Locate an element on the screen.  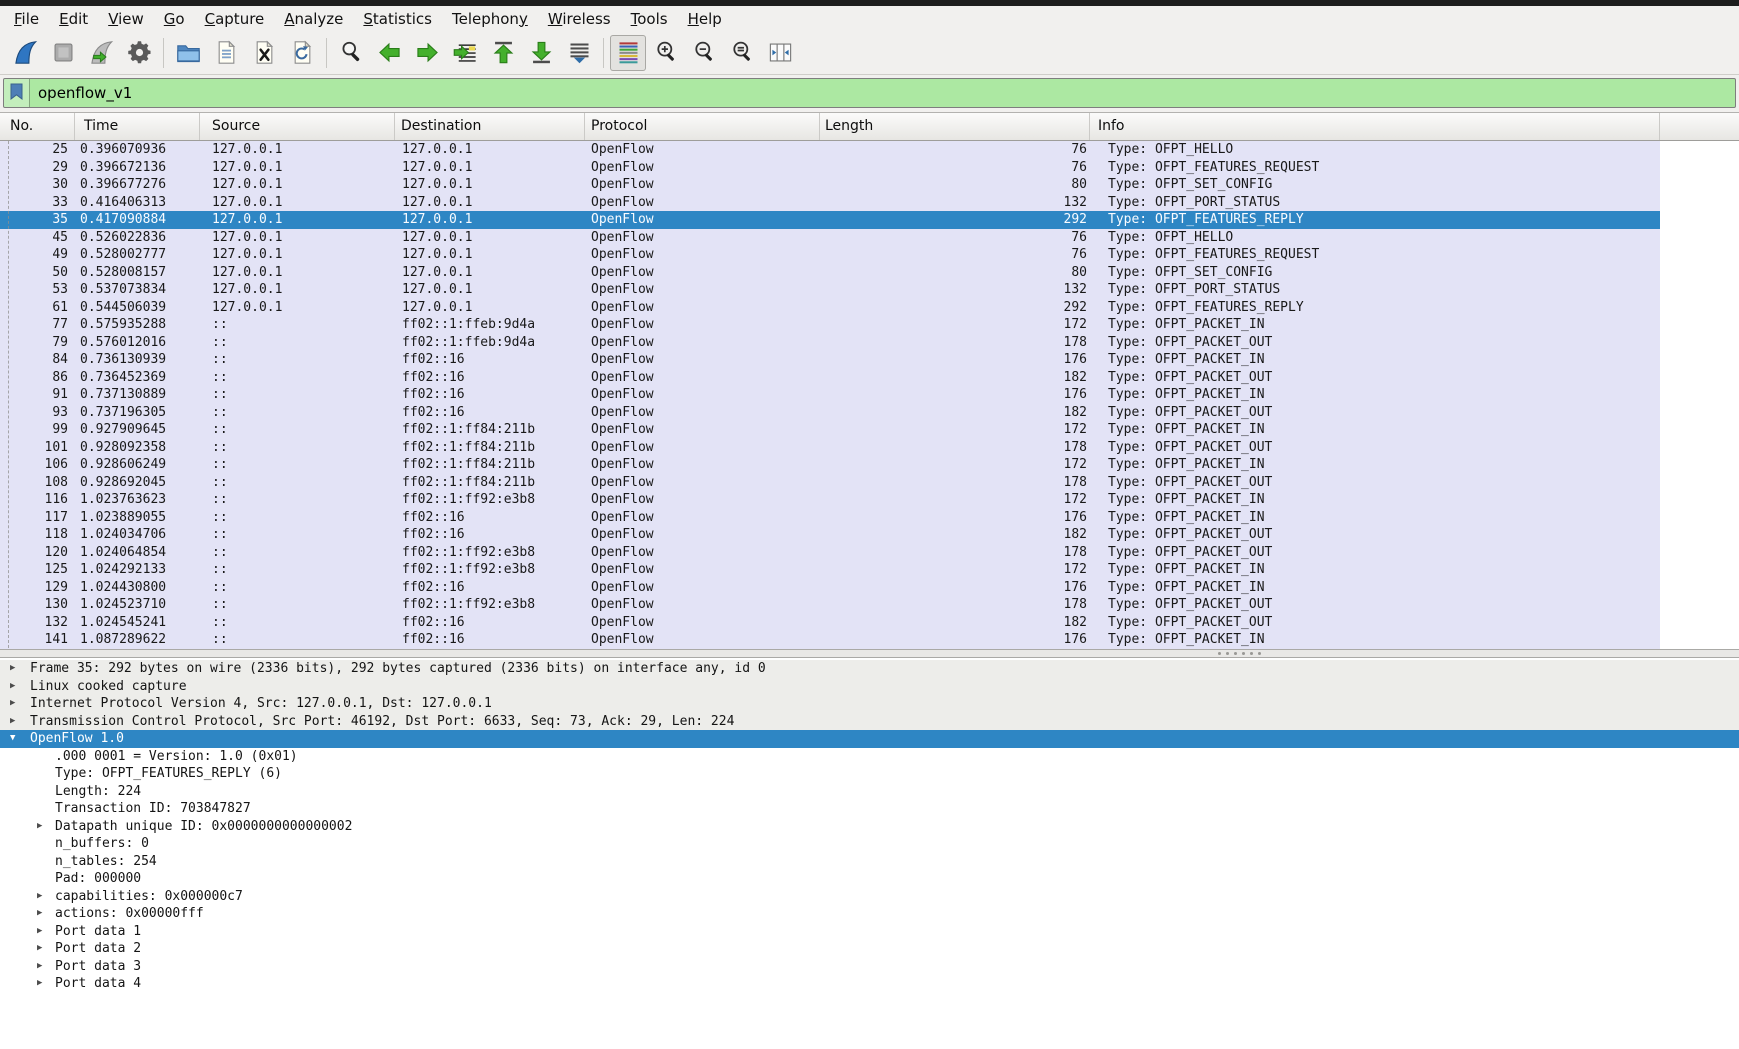
save-capture-file-button is located at coordinates (226, 53).